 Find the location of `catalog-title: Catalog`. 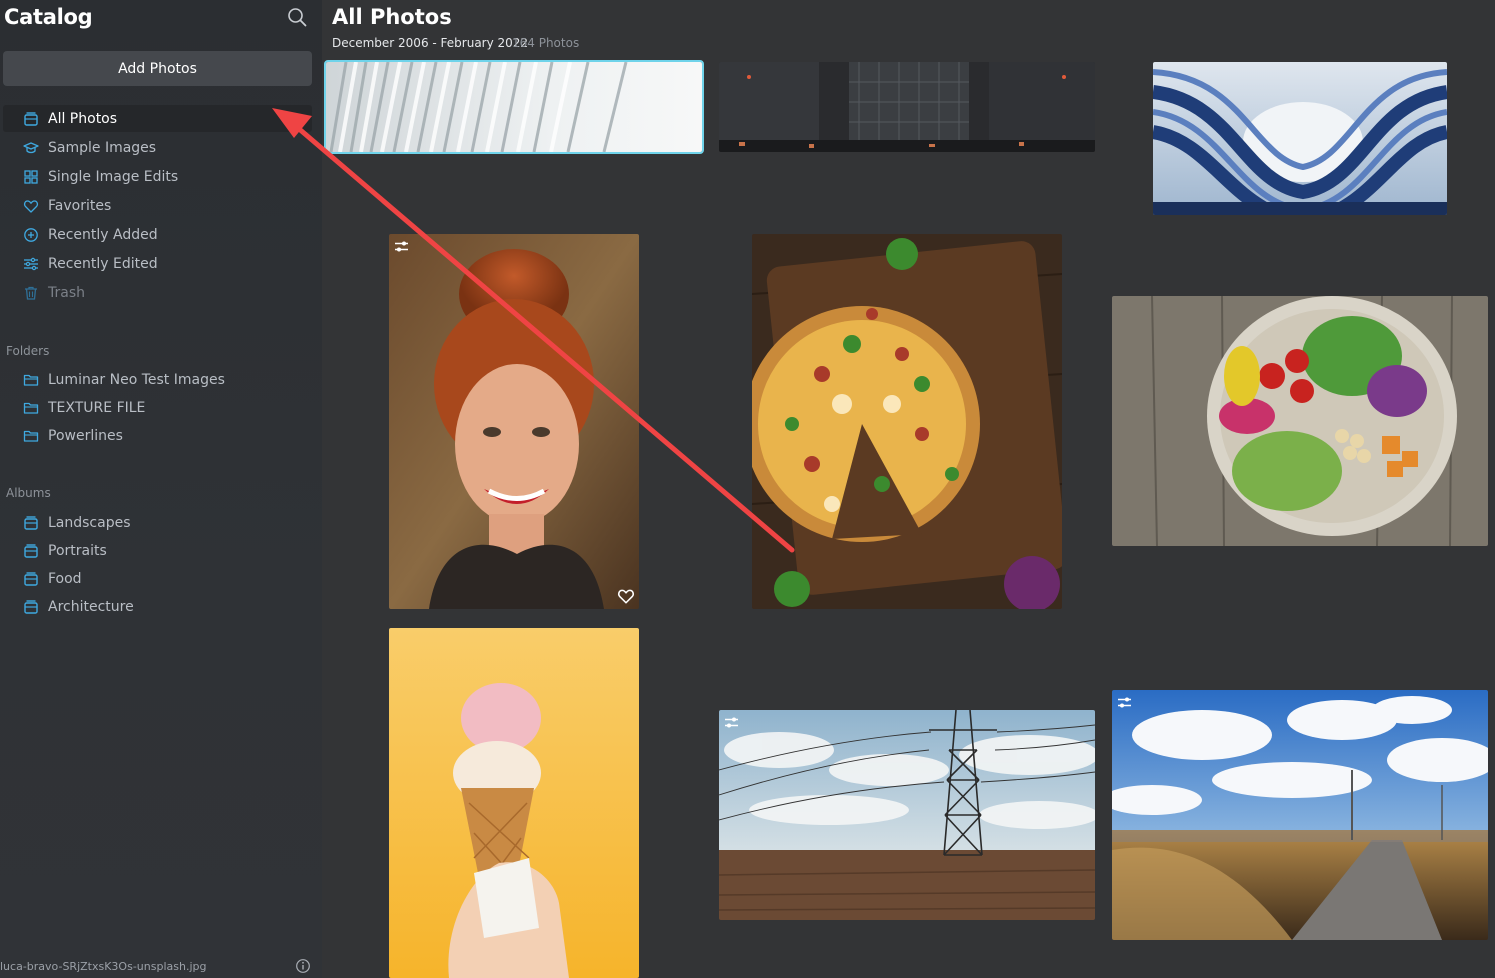

catalog-title: Catalog is located at coordinates (48, 17).